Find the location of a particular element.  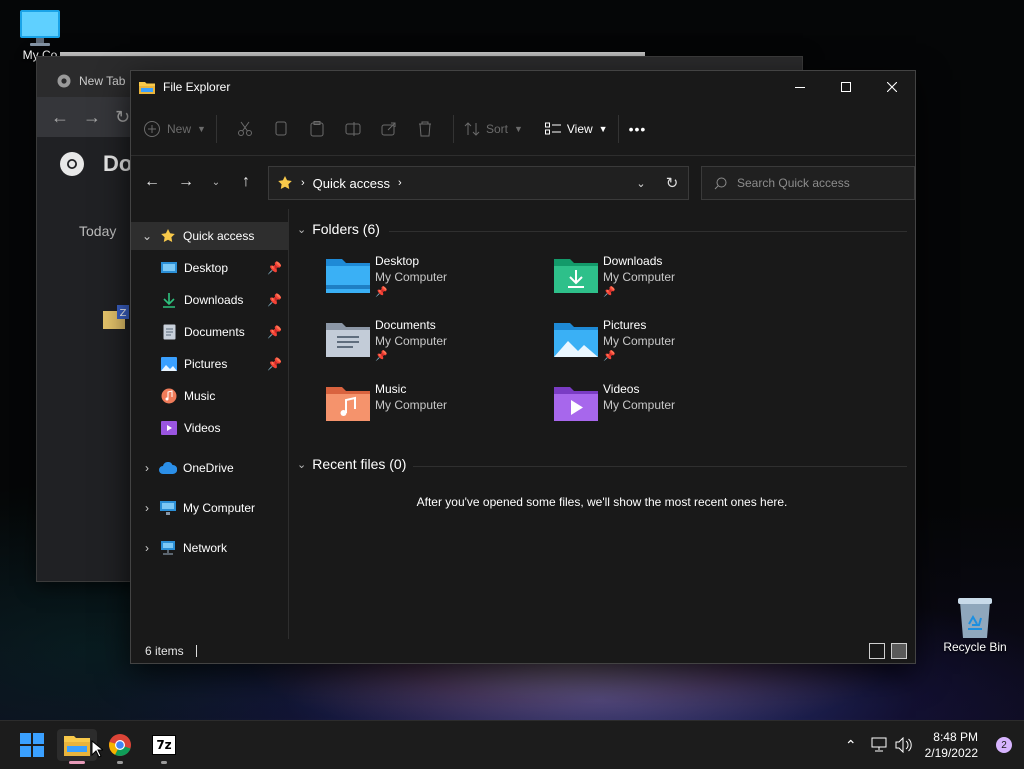

new-button: New ▼ is located at coordinates (174, 129).